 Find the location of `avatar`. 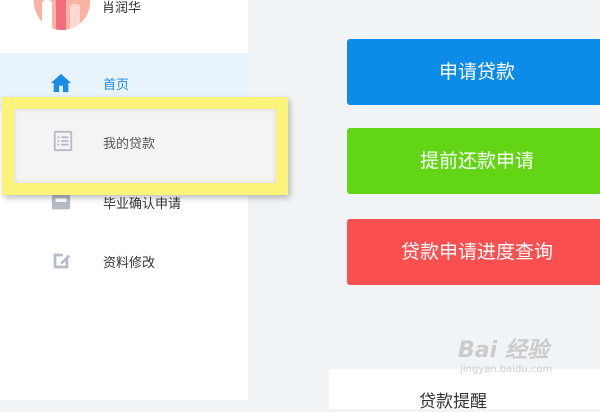

avatar is located at coordinates (62, 15).